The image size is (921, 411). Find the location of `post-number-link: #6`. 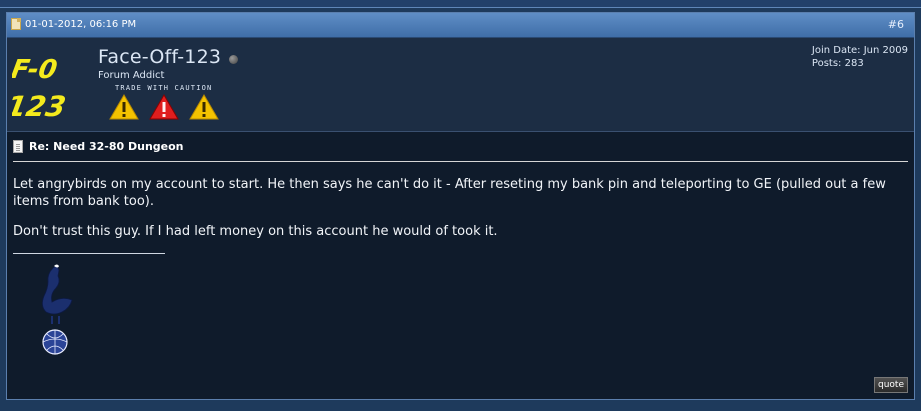

post-number-link: #6 is located at coordinates (896, 24).